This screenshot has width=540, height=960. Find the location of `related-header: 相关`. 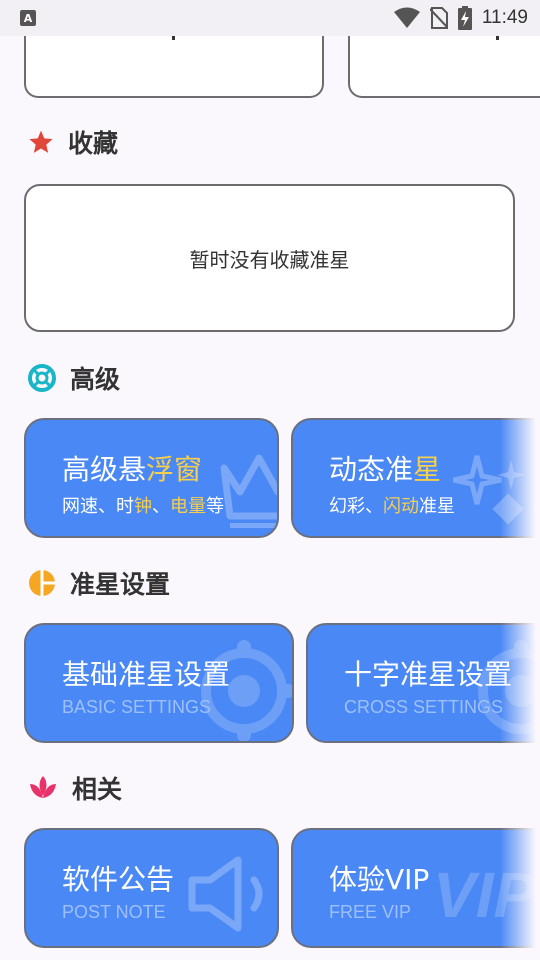

related-header: 相关 is located at coordinates (75, 788).